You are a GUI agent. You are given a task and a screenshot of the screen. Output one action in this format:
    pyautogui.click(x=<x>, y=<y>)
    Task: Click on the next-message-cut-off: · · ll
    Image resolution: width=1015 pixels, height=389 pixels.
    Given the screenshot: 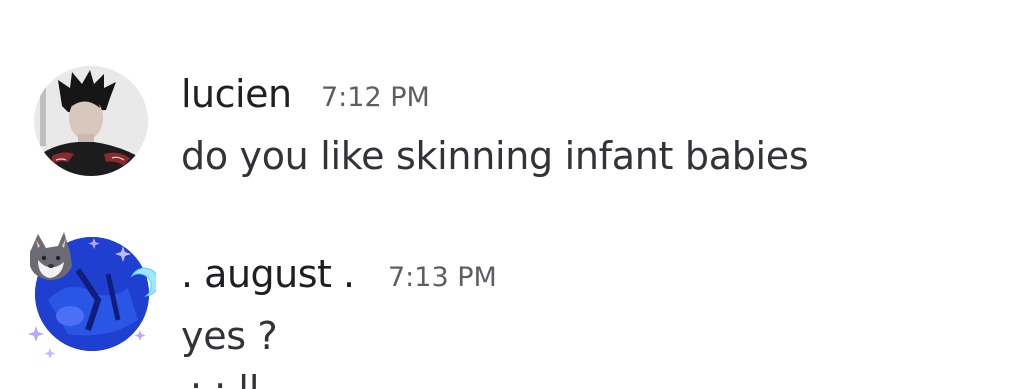 What is the action you would take?
    pyautogui.click(x=250, y=381)
    